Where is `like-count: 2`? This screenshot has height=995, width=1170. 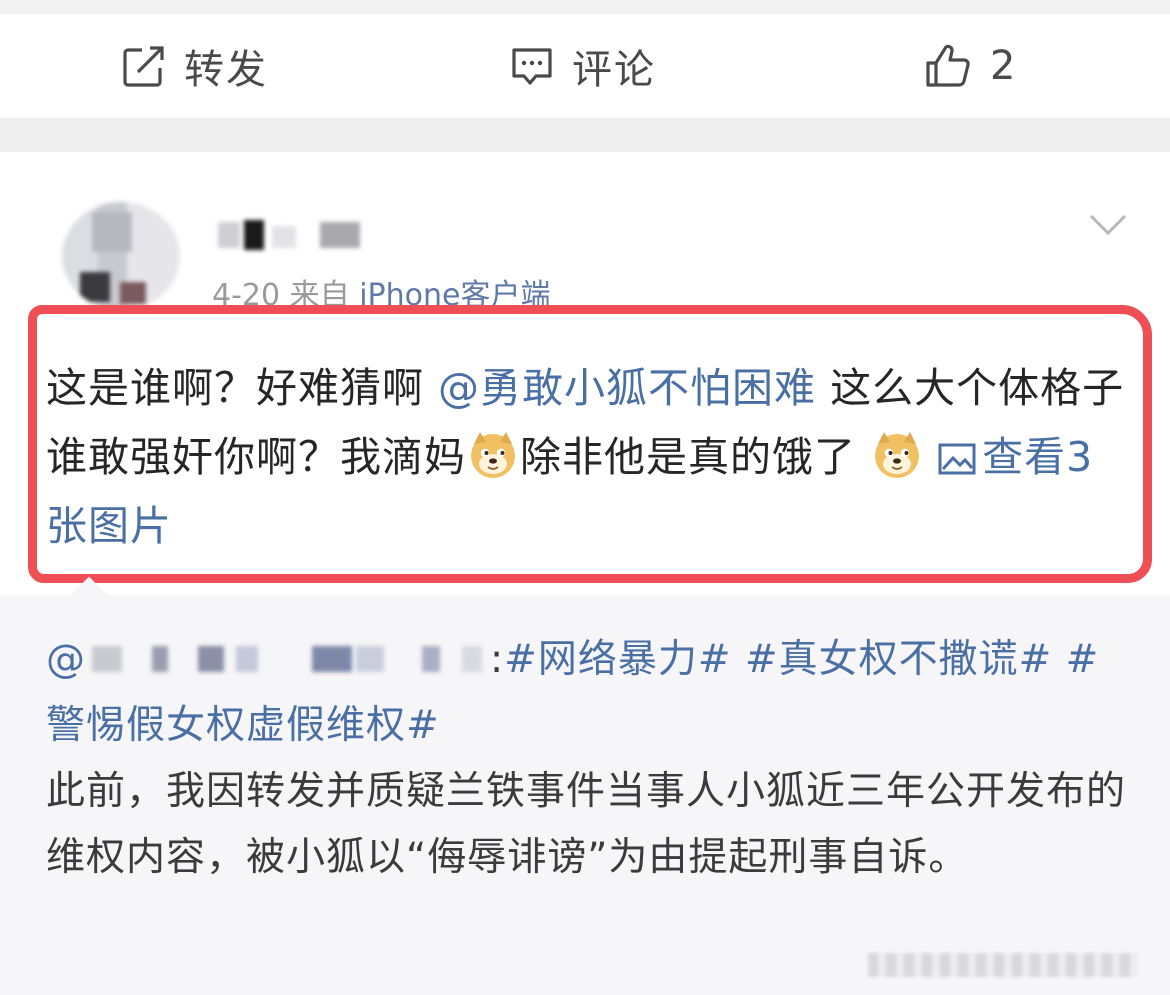 like-count: 2 is located at coordinates (1004, 66).